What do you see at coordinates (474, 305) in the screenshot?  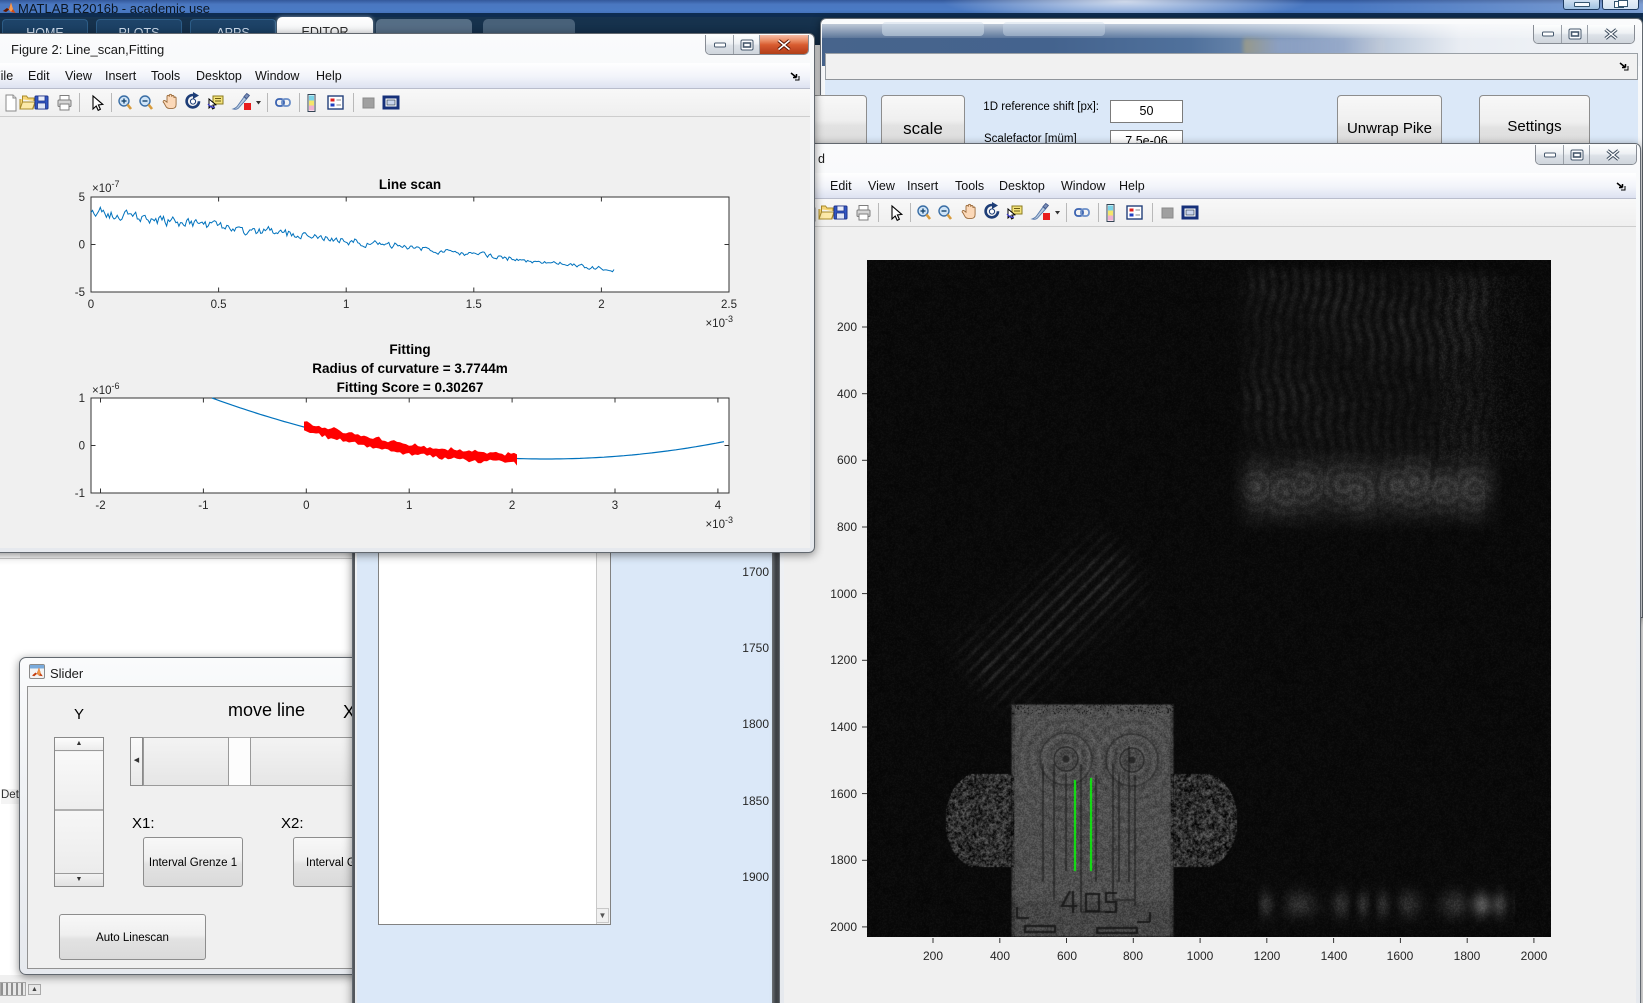 I see `svg-text: 1.5` at bounding box center [474, 305].